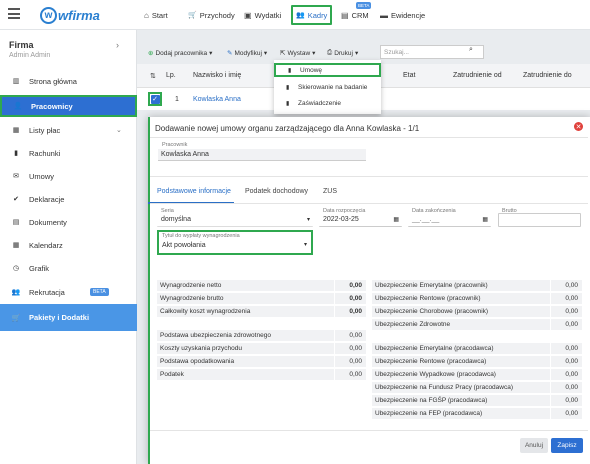  Describe the element at coordinates (262, 15) in the screenshot. I see `nav-wydatki: ▣ Wydatki` at that location.